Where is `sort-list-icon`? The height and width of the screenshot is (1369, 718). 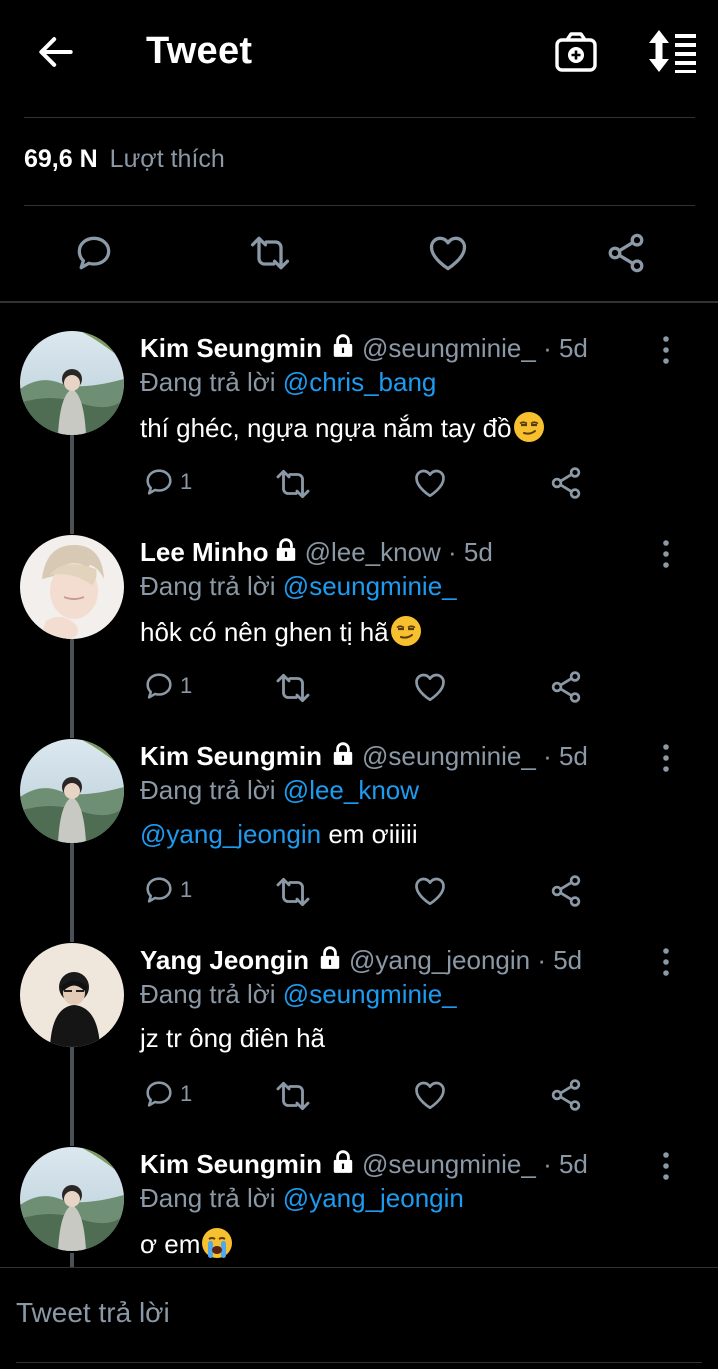 sort-list-icon is located at coordinates (671, 51).